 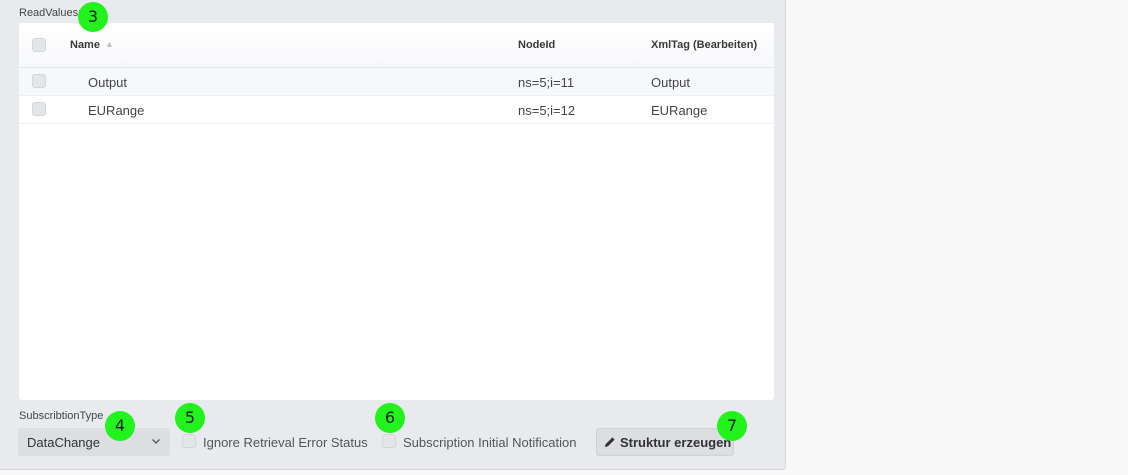 What do you see at coordinates (610, 442) in the screenshot?
I see `pencil-icon` at bounding box center [610, 442].